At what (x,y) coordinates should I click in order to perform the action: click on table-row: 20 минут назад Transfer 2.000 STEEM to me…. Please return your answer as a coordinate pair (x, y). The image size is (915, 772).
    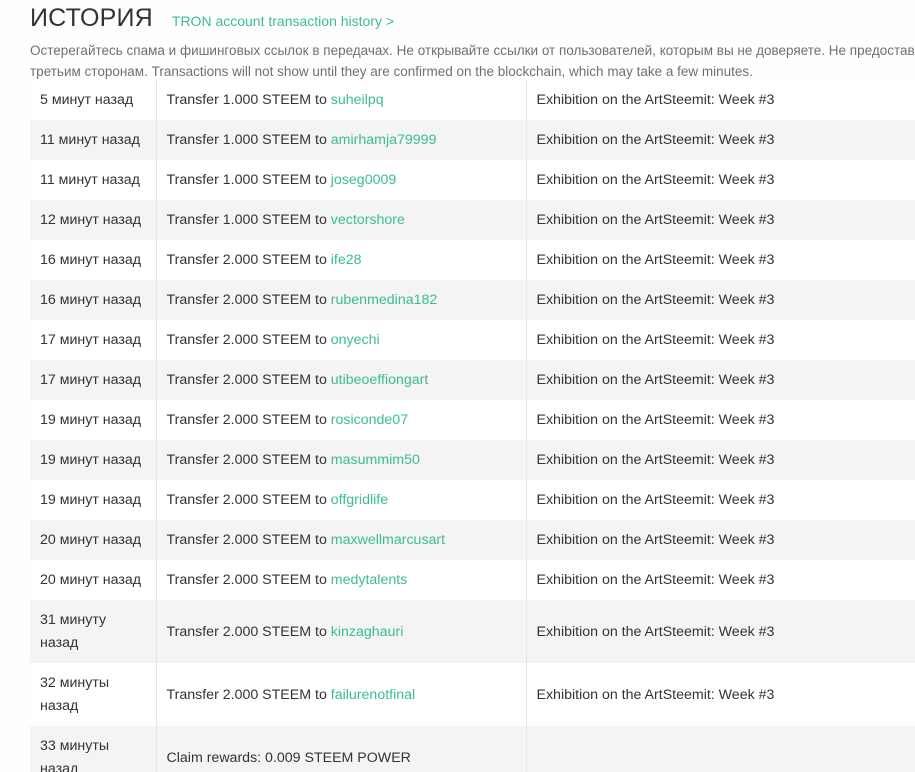
    Looking at the image, I should click on (472, 580).